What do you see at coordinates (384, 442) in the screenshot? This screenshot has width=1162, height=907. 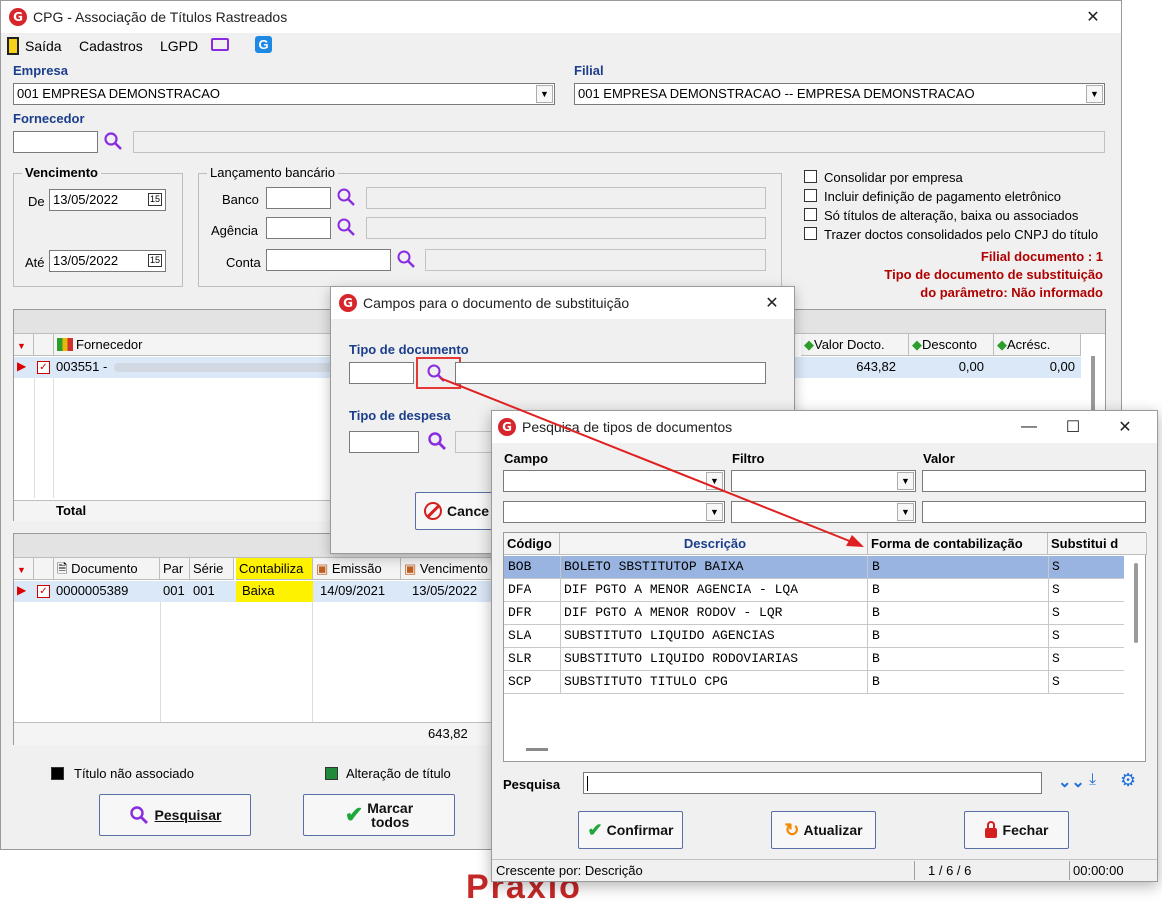 I see `tipo-despesa-input` at bounding box center [384, 442].